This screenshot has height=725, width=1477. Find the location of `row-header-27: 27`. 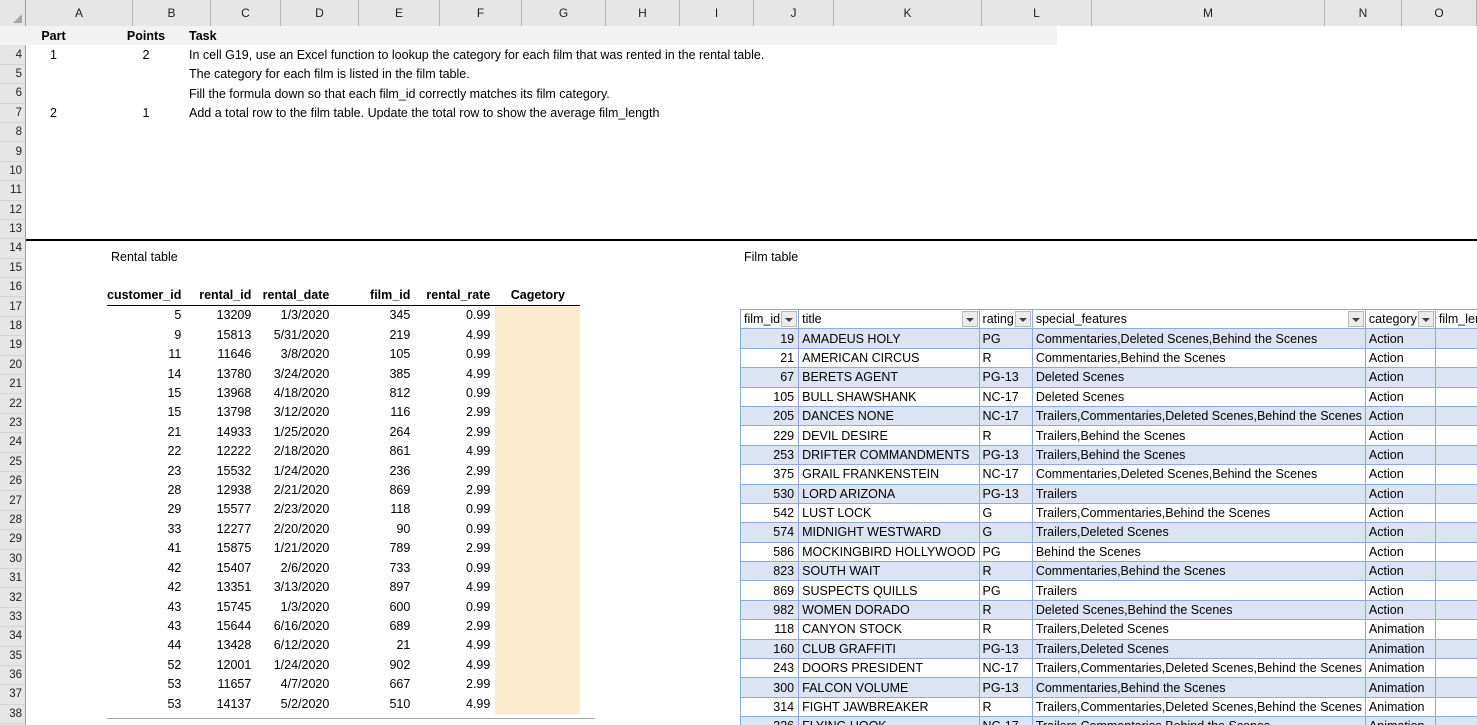

row-header-27: 27 is located at coordinates (13, 501).